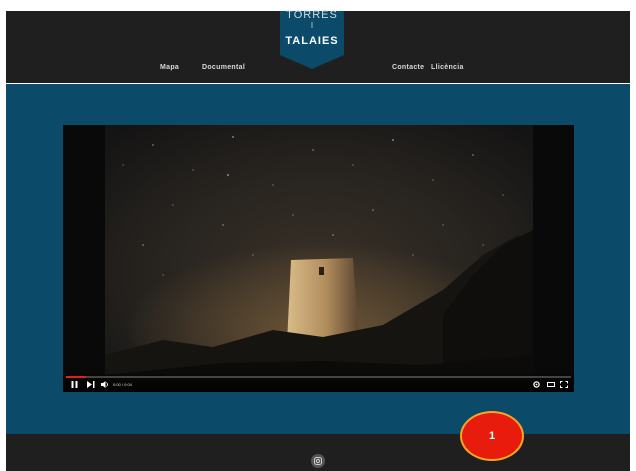 The width and height of the screenshot is (636, 471). What do you see at coordinates (318, 461) in the screenshot?
I see `instagram-icon` at bounding box center [318, 461].